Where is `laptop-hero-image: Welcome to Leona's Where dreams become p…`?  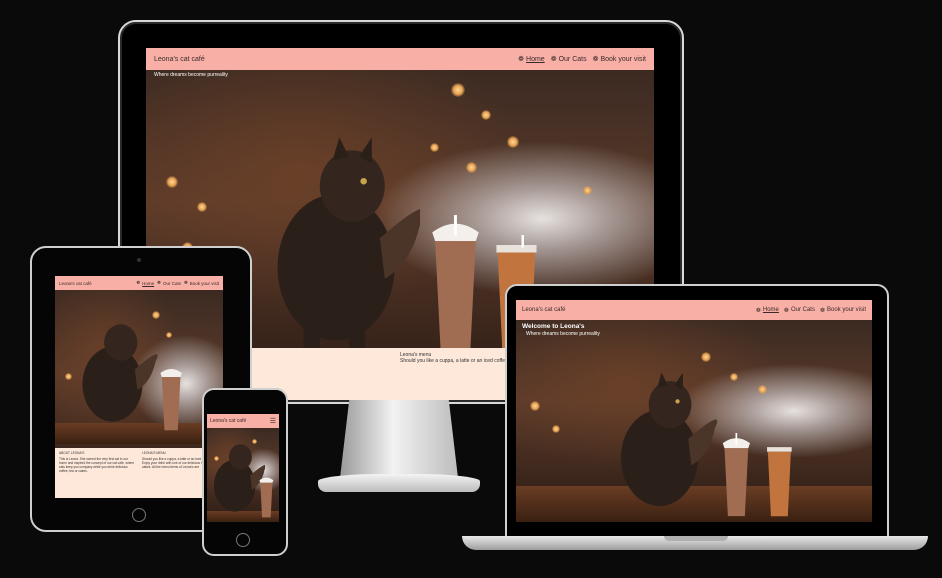
laptop-hero-image: Welcome to Leona's Where dreams become p… is located at coordinates (694, 421).